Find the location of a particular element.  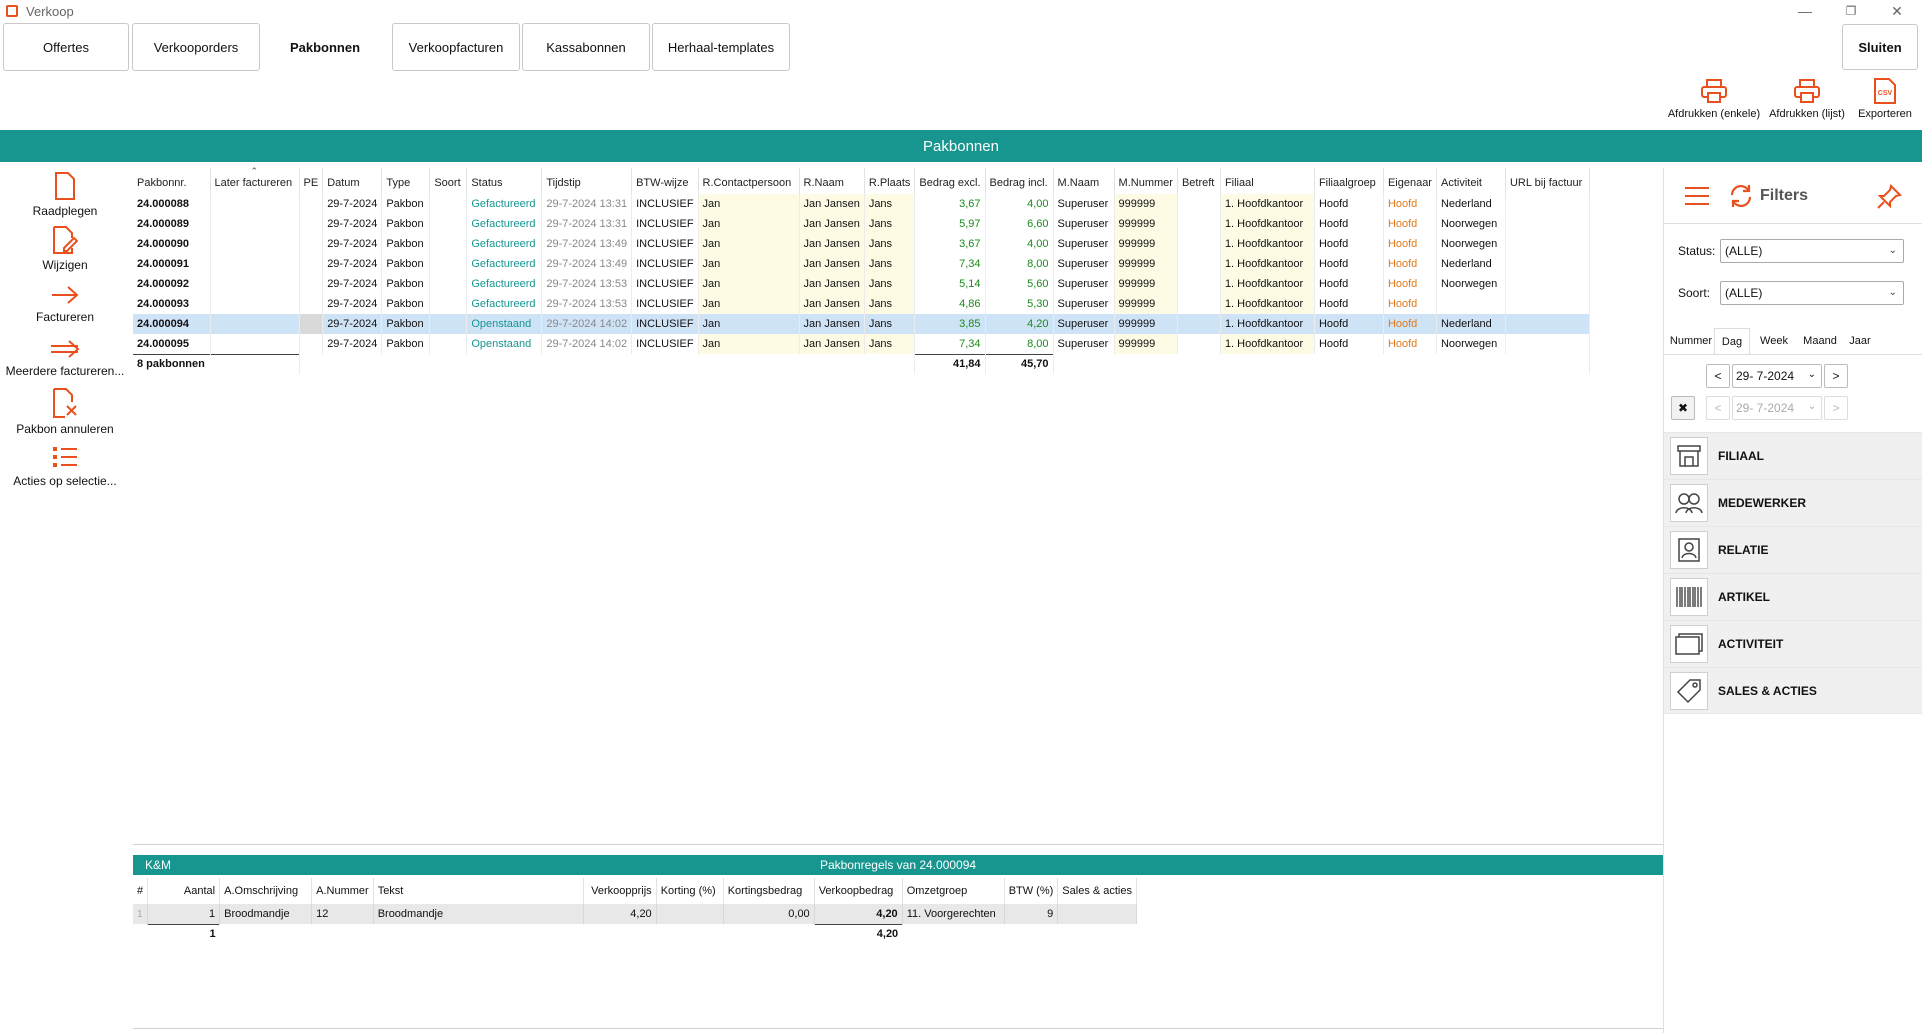

section-relatie: RELATIE is located at coordinates (1793, 549).